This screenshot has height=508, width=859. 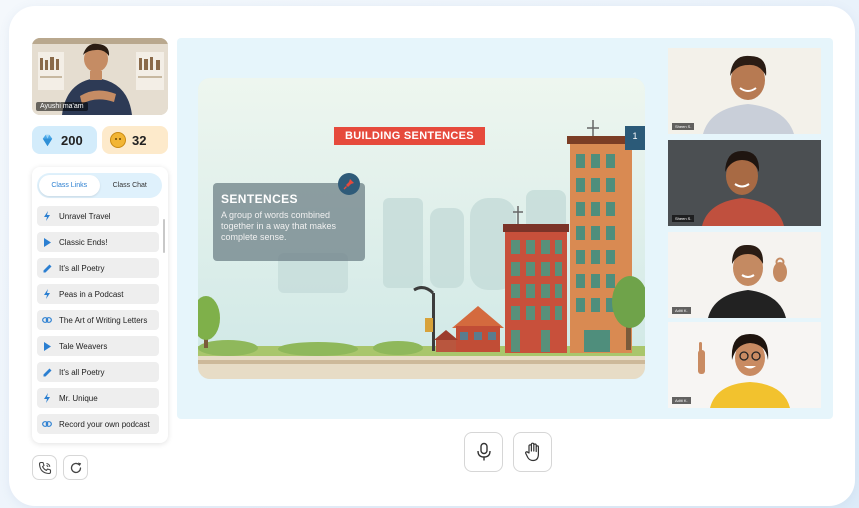 I want to click on slide-title: BUILDING SENTENCES, so click(x=409, y=136).